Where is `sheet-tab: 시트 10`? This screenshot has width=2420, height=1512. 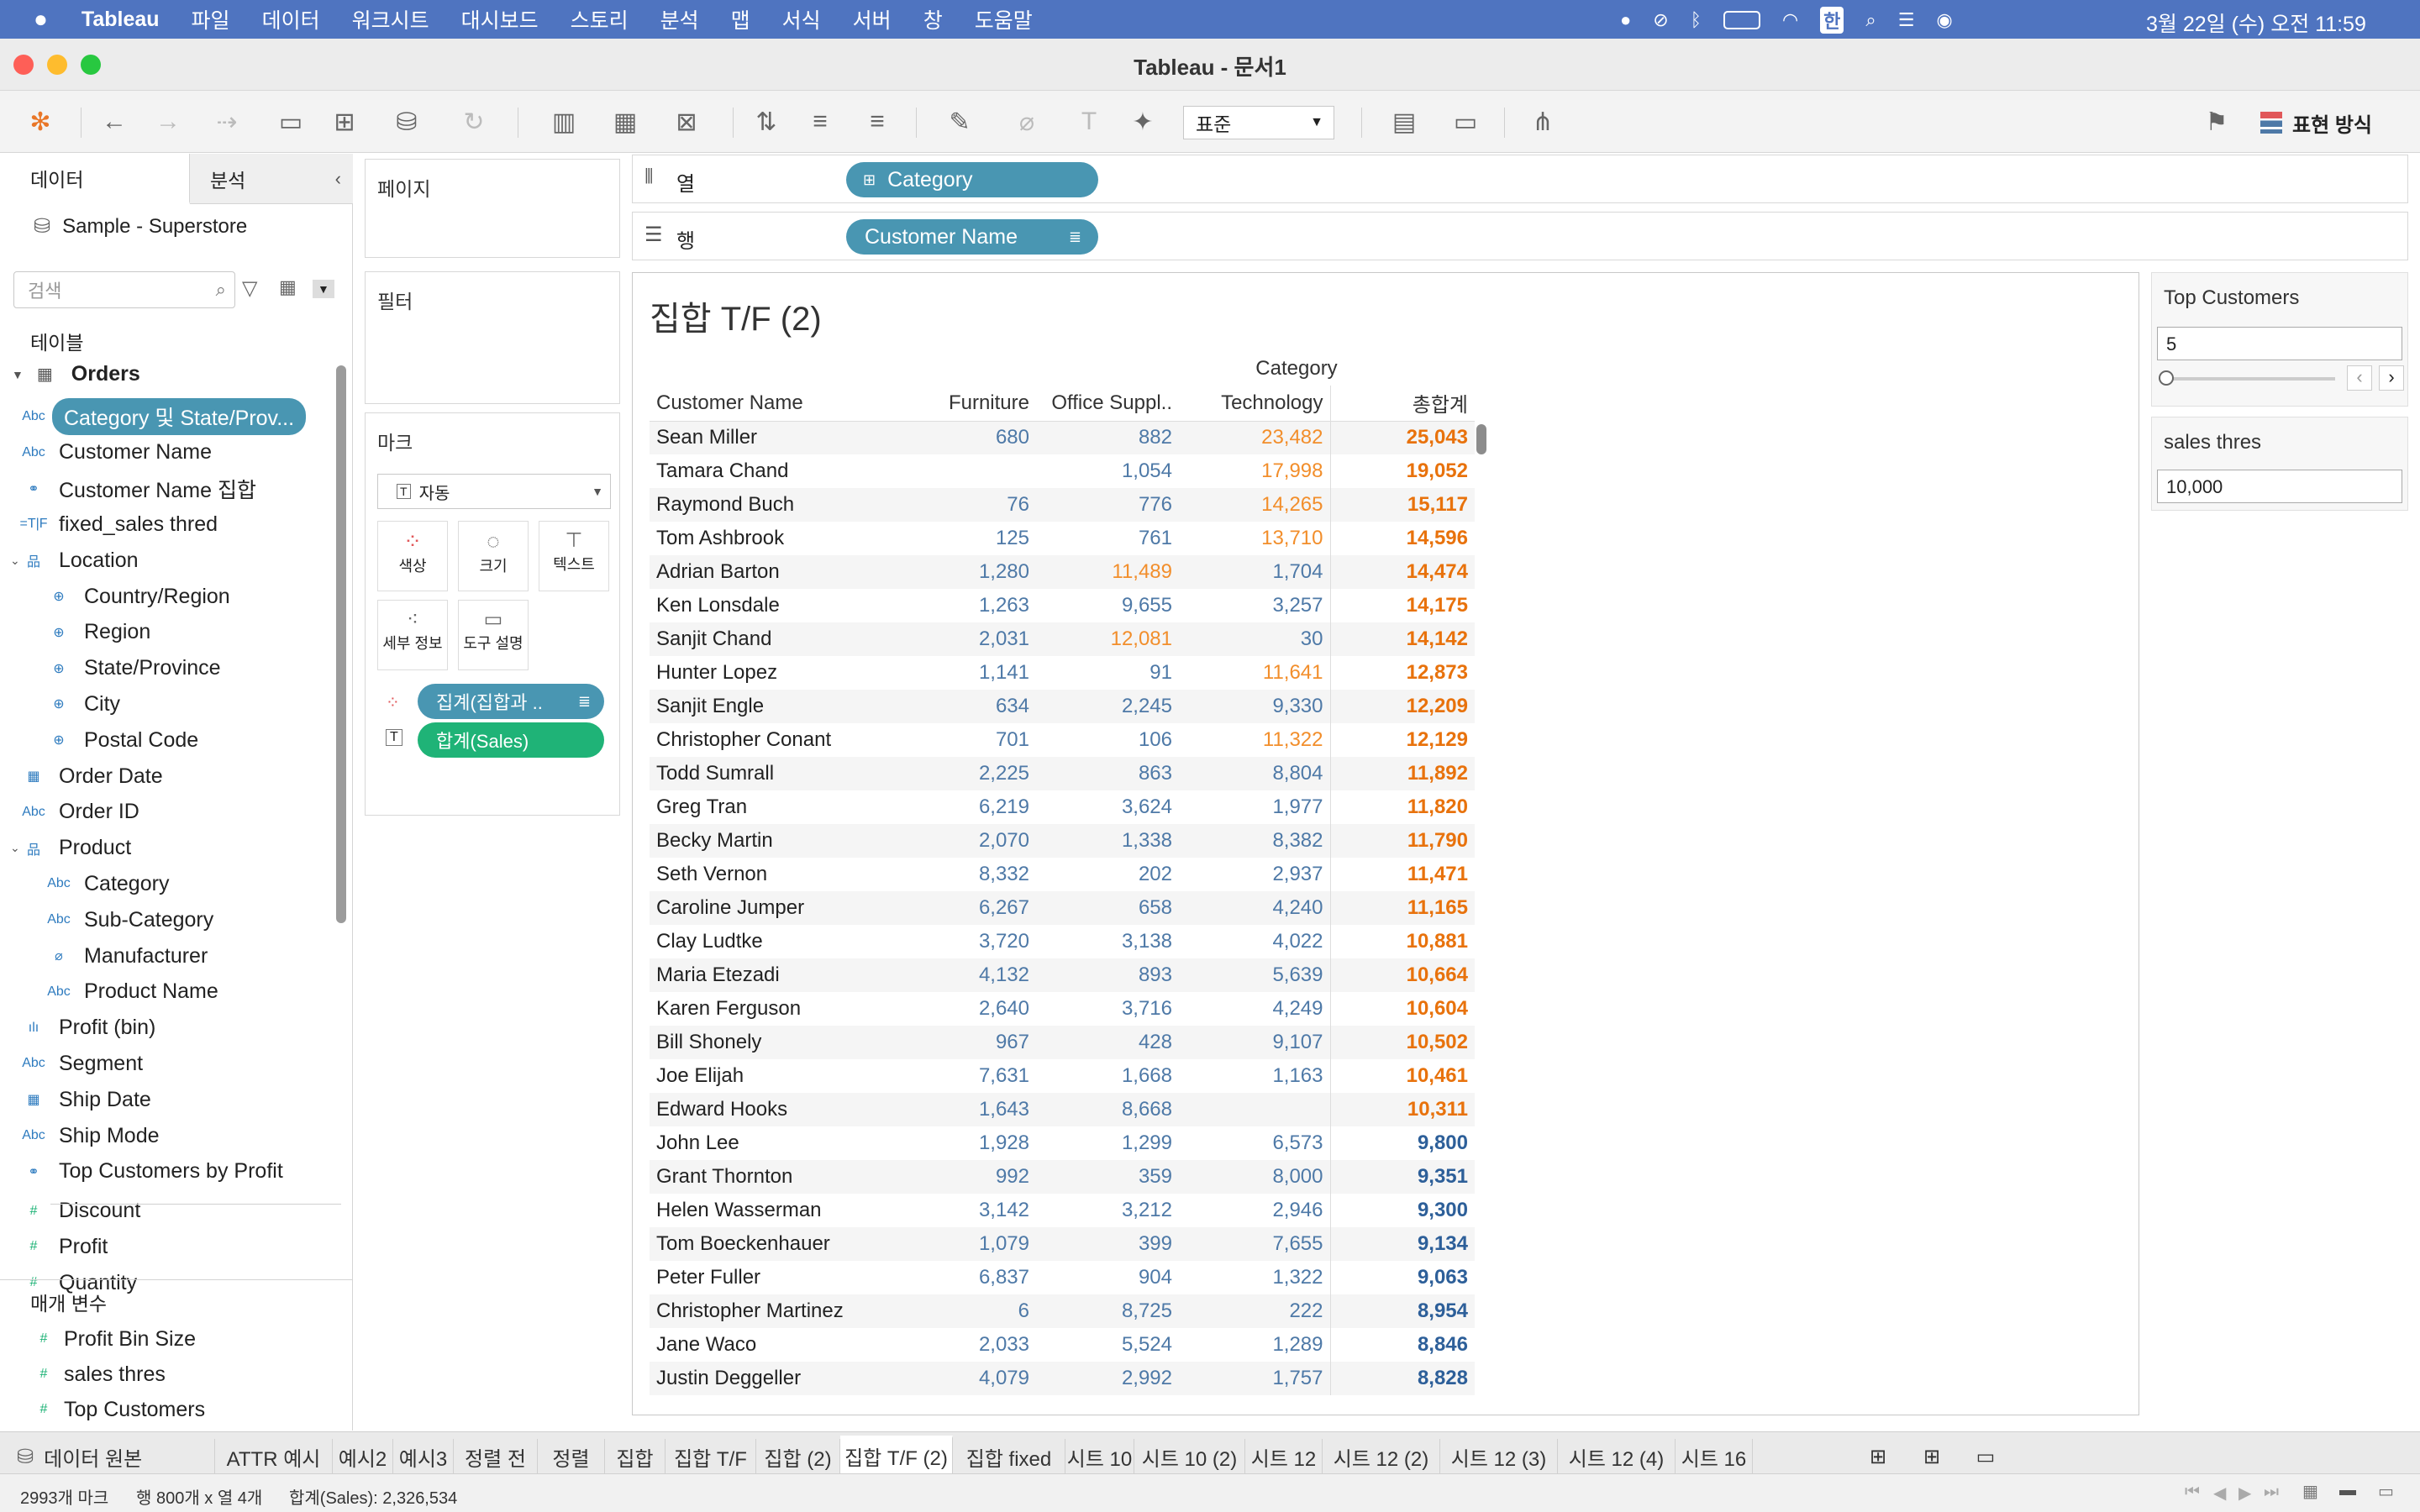
sheet-tab: 시트 10 is located at coordinates (1100, 1456).